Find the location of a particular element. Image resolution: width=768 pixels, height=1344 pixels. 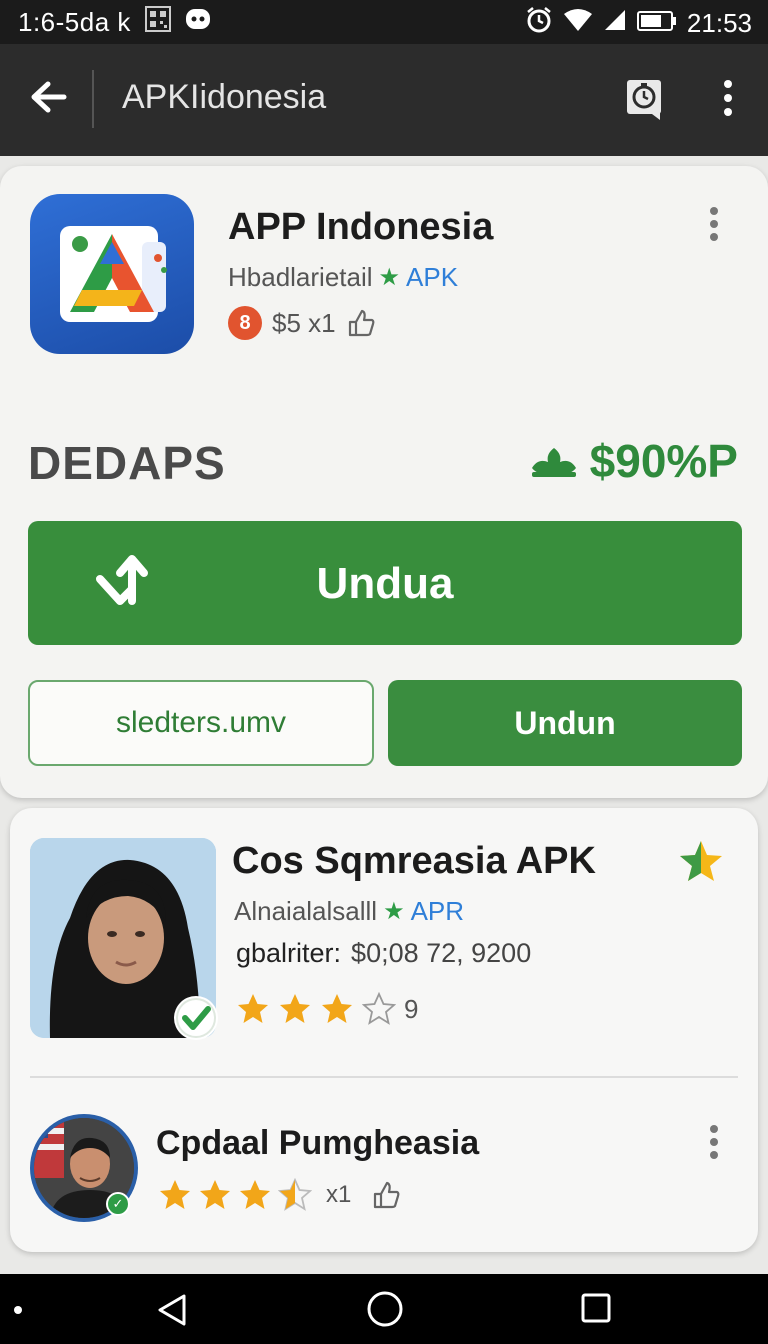

signal-icon is located at coordinates (615, 23).